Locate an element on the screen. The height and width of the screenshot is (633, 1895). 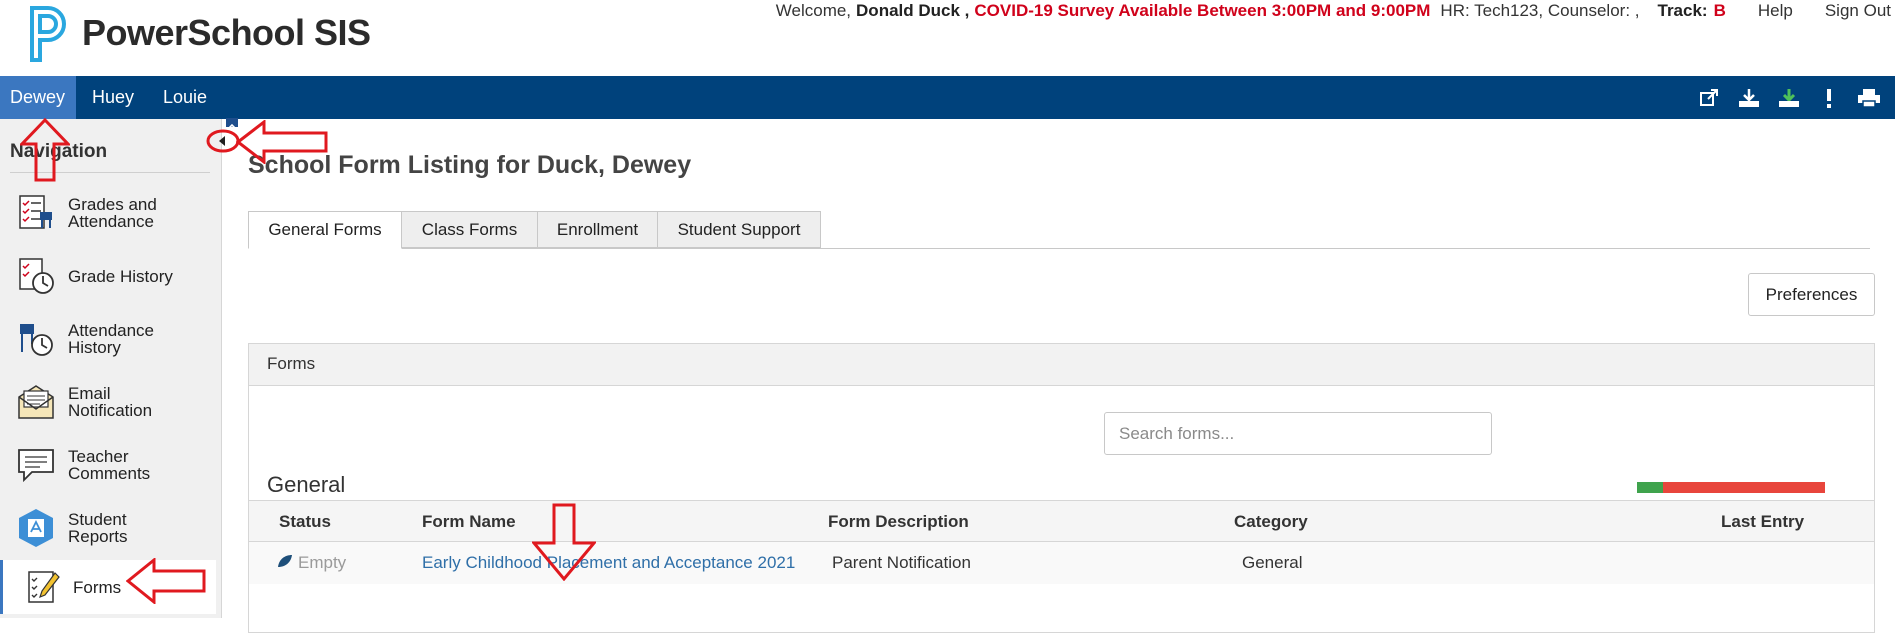
student-tab-dewey: Dewey is located at coordinates (38, 97).